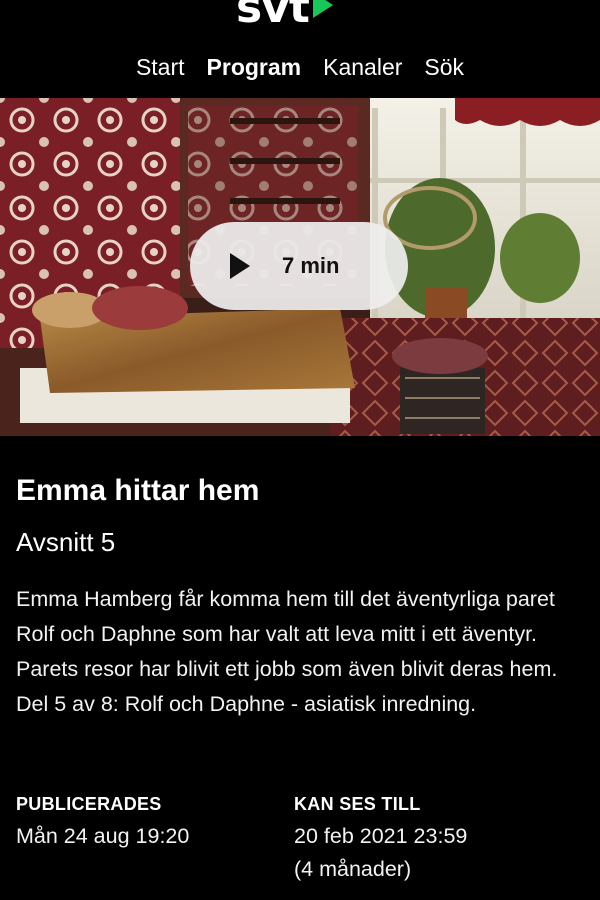 Image resolution: width=600 pixels, height=900 pixels. What do you see at coordinates (322, 9) in the screenshot?
I see `logo-play-icon` at bounding box center [322, 9].